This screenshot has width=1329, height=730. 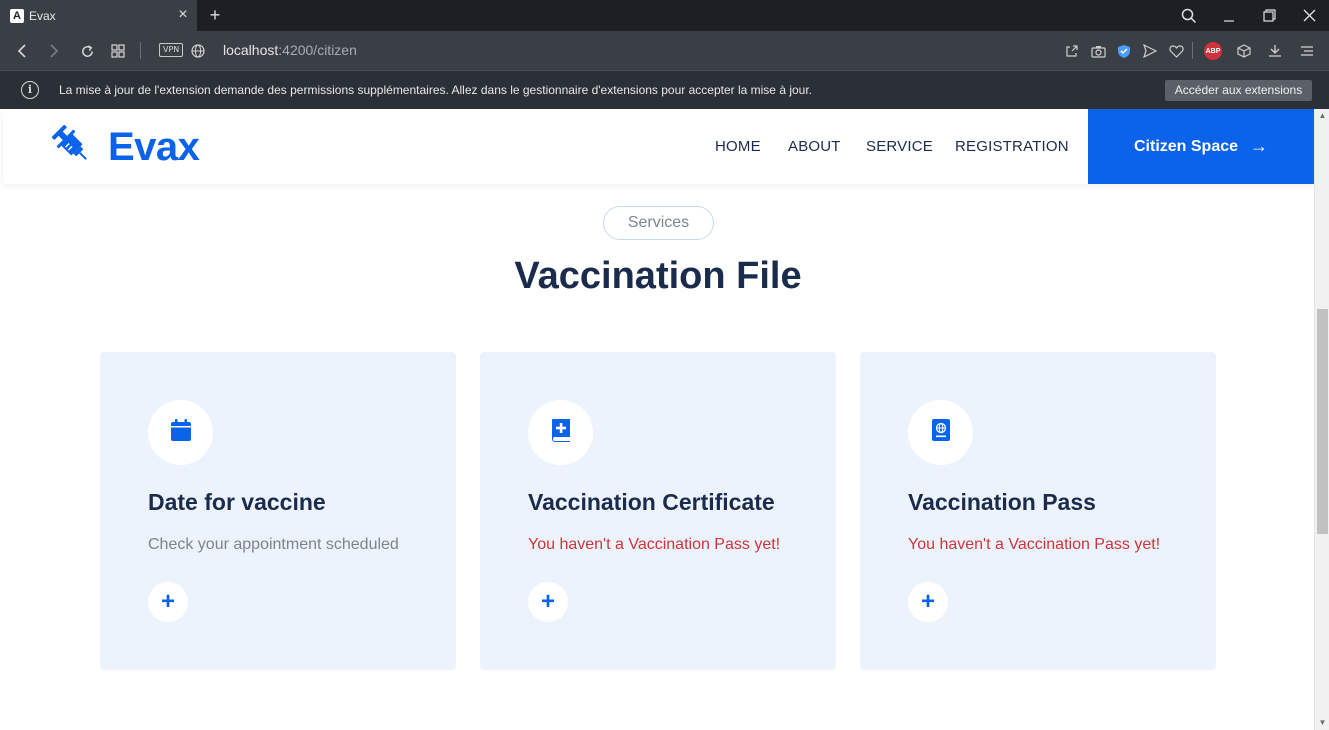 I want to click on page-scrollbar: ▲ ▼, so click(x=1321, y=419).